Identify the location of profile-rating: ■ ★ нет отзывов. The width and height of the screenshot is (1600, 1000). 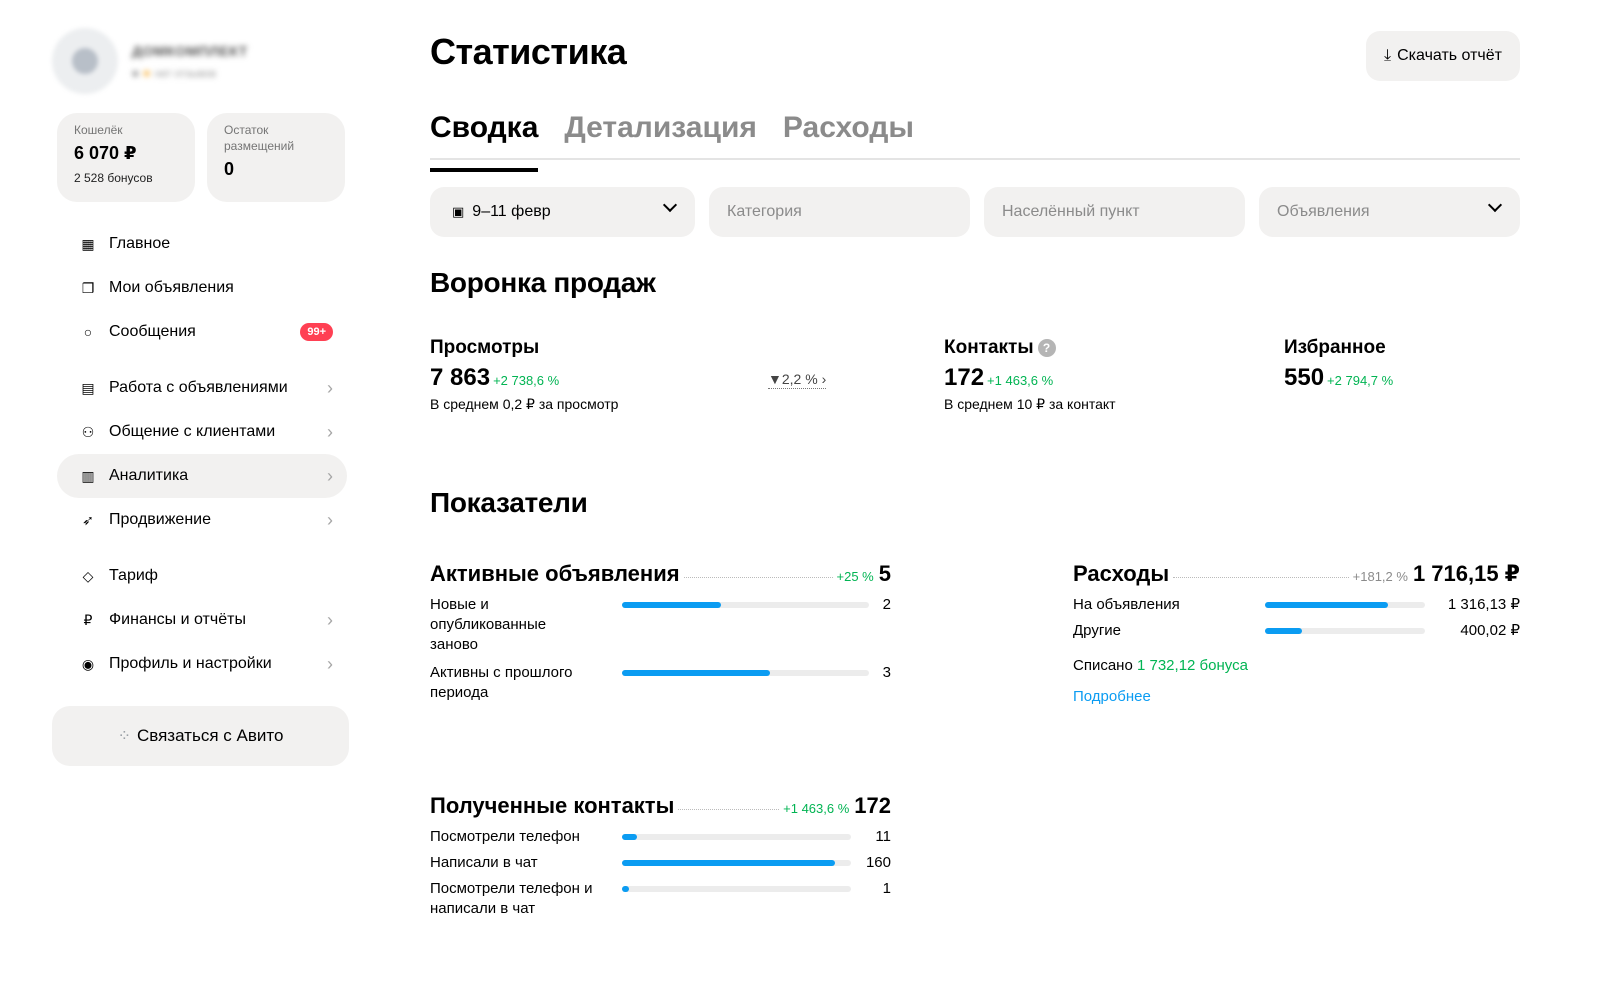
(174, 73).